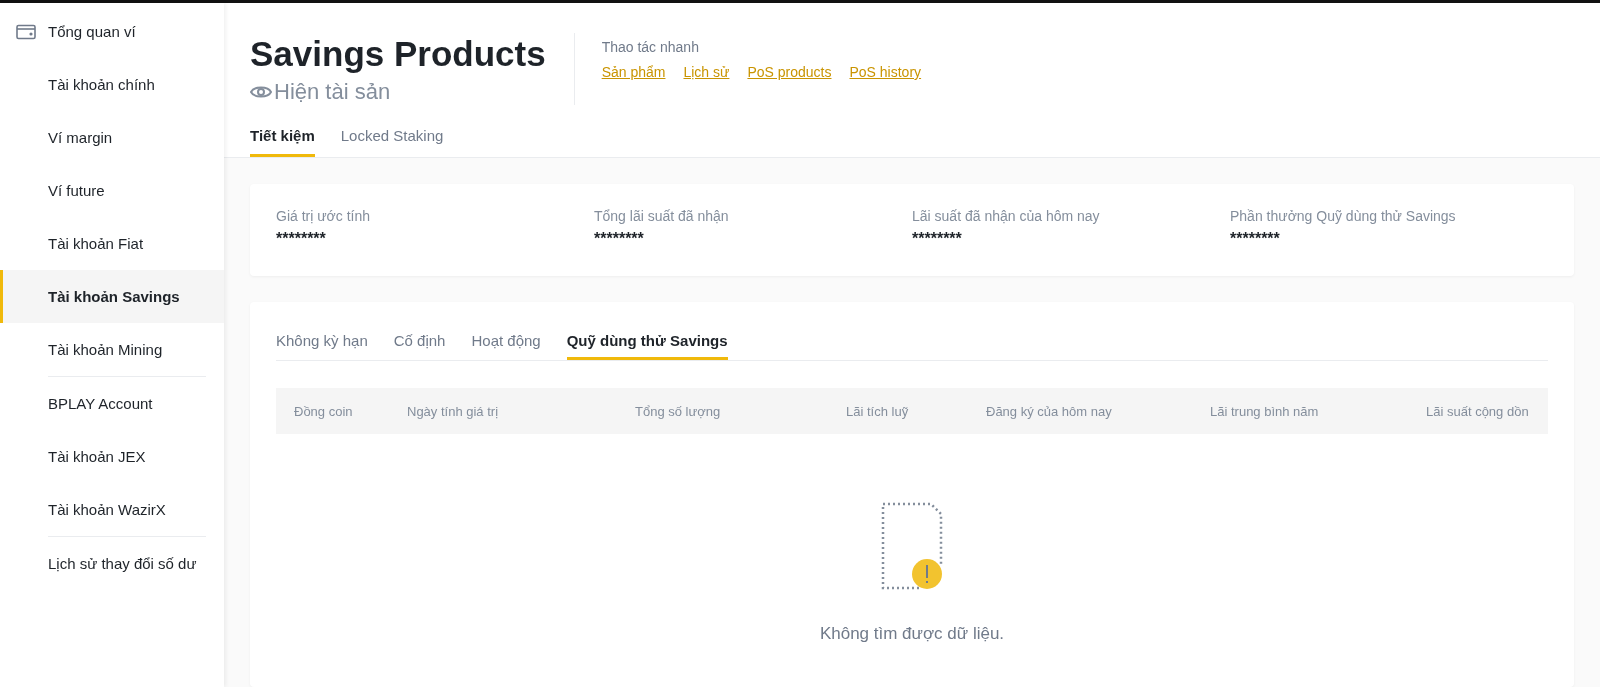  I want to click on sidebar-item: Tài khoản JEX, so click(112, 456).